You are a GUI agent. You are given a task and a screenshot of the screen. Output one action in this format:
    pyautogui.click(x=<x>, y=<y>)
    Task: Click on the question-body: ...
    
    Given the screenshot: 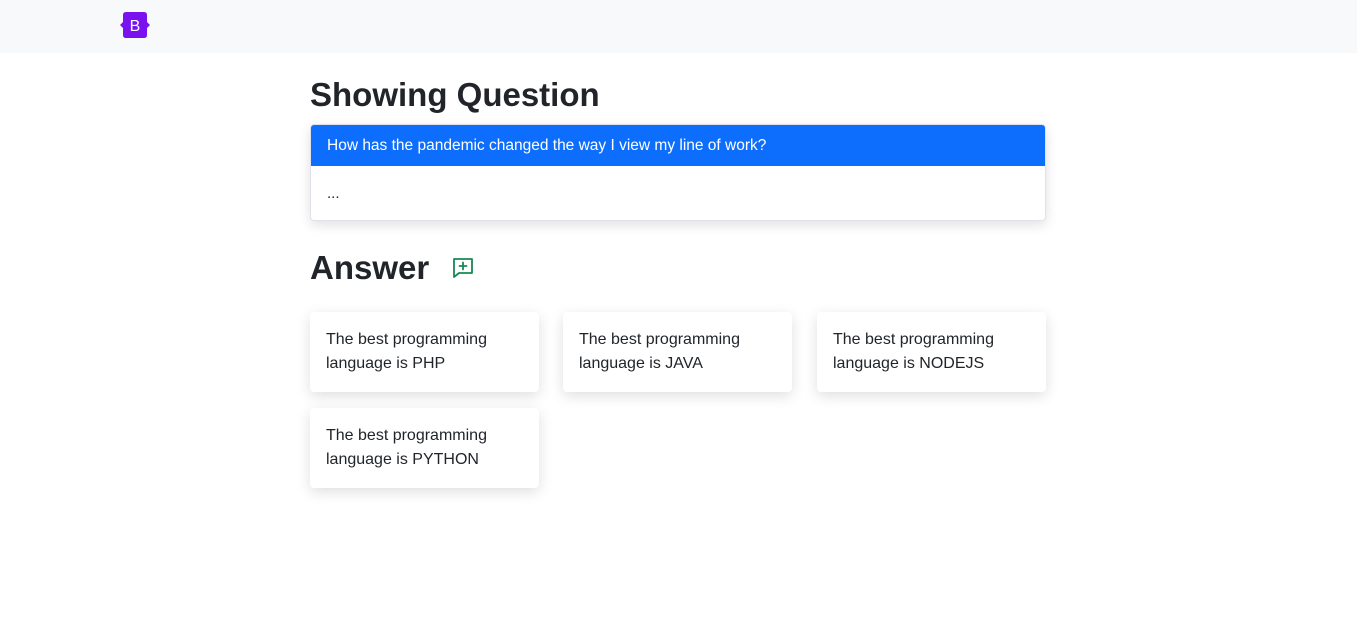 What is the action you would take?
    pyautogui.click(x=333, y=193)
    